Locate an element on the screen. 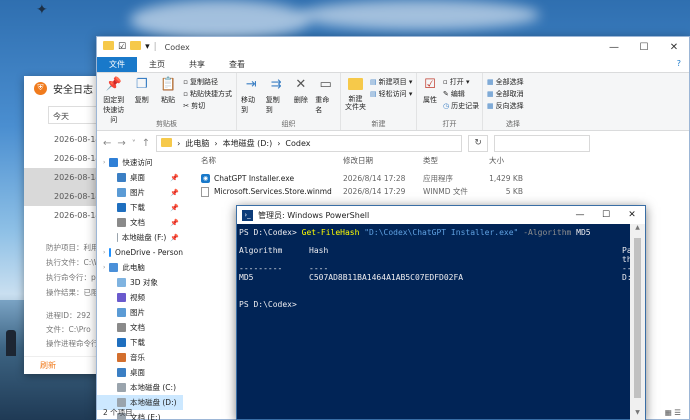 This screenshot has width=690, height=420. sidebar-item: 本地磁盘 (C:) is located at coordinates (140, 387).